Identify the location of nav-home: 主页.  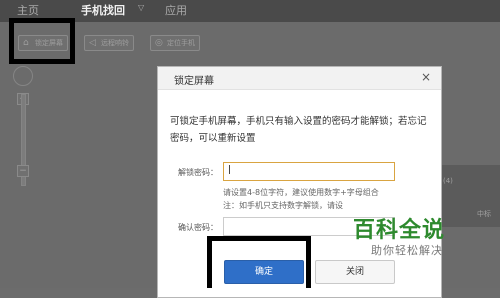
(28, 10).